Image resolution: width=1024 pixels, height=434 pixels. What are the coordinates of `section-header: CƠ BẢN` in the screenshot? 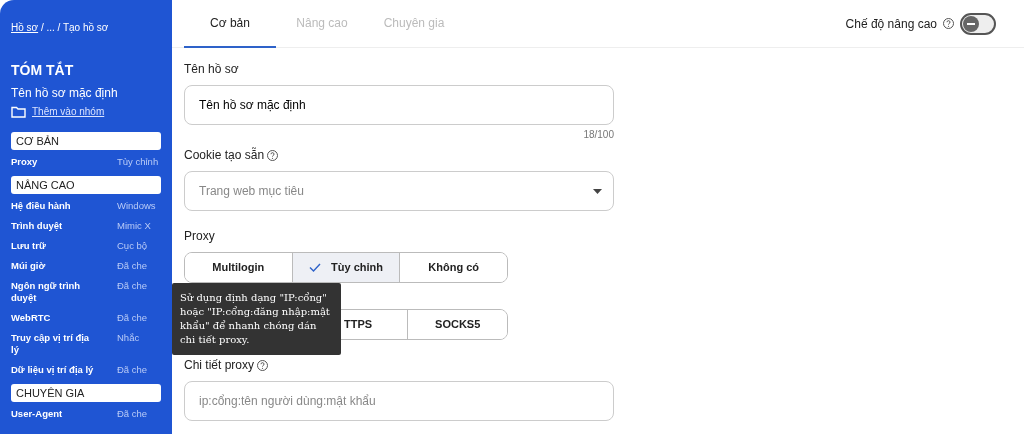 It's located at (86, 141).